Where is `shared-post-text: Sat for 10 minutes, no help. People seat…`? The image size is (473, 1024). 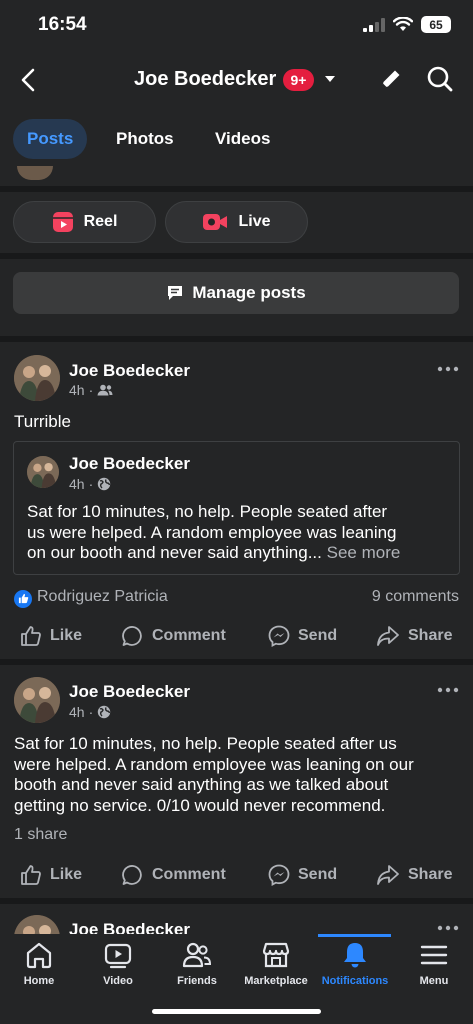
shared-post-text: Sat for 10 minutes, no help. People seat… is located at coordinates (214, 532).